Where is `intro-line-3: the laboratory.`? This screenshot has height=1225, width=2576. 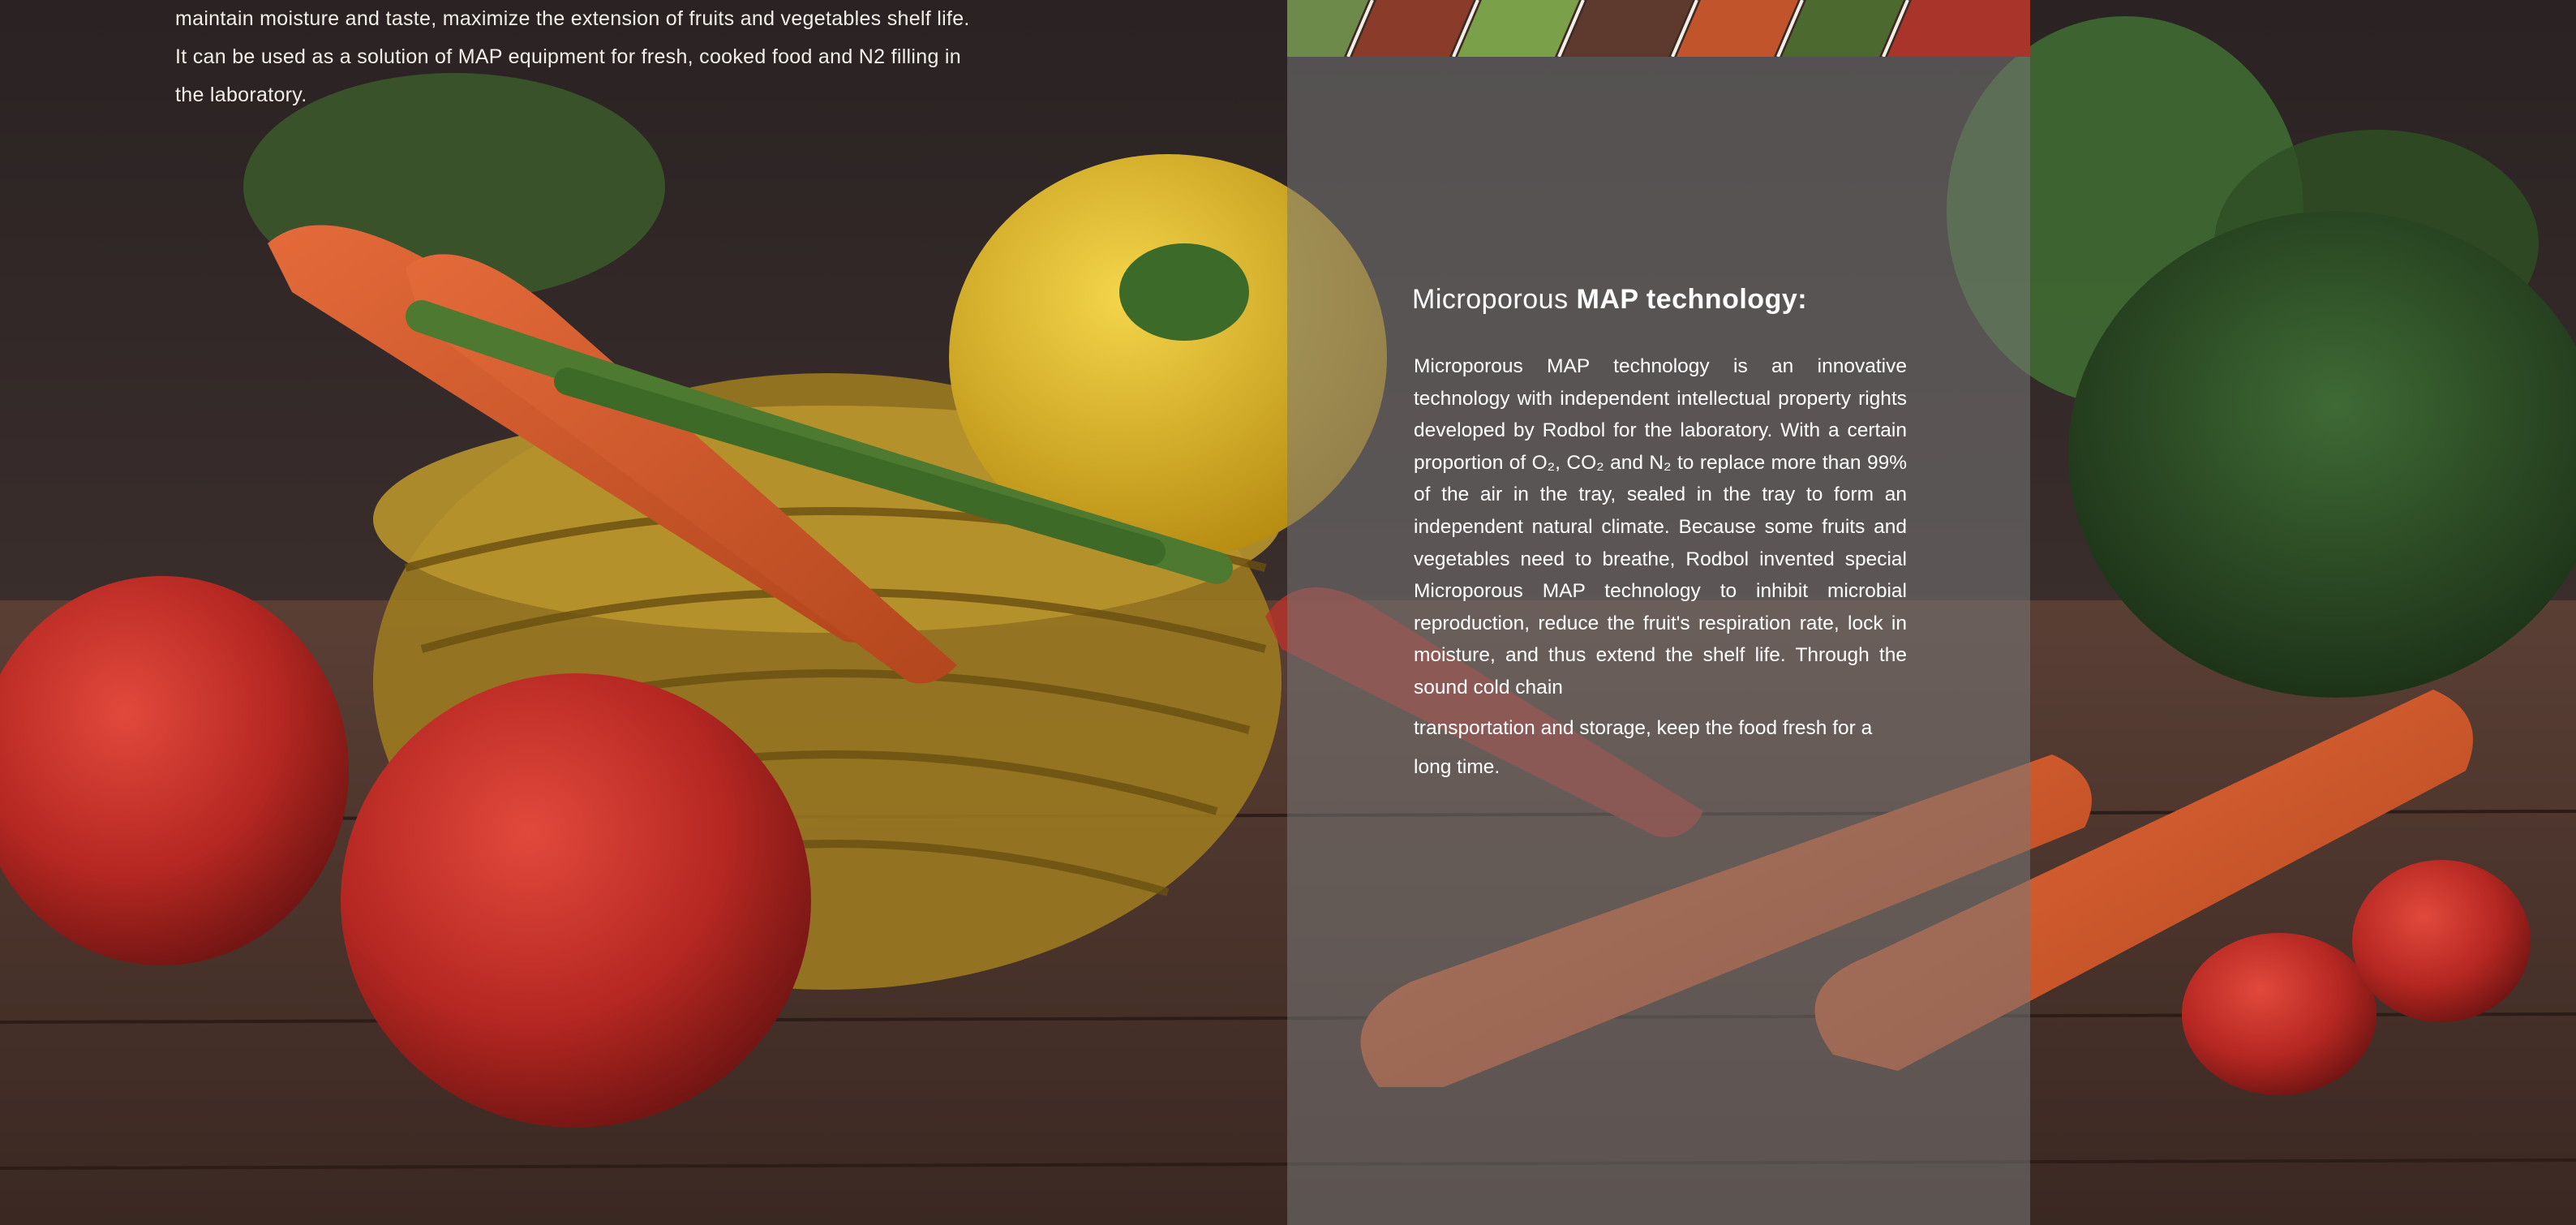 intro-line-3: the laboratory. is located at coordinates (241, 95).